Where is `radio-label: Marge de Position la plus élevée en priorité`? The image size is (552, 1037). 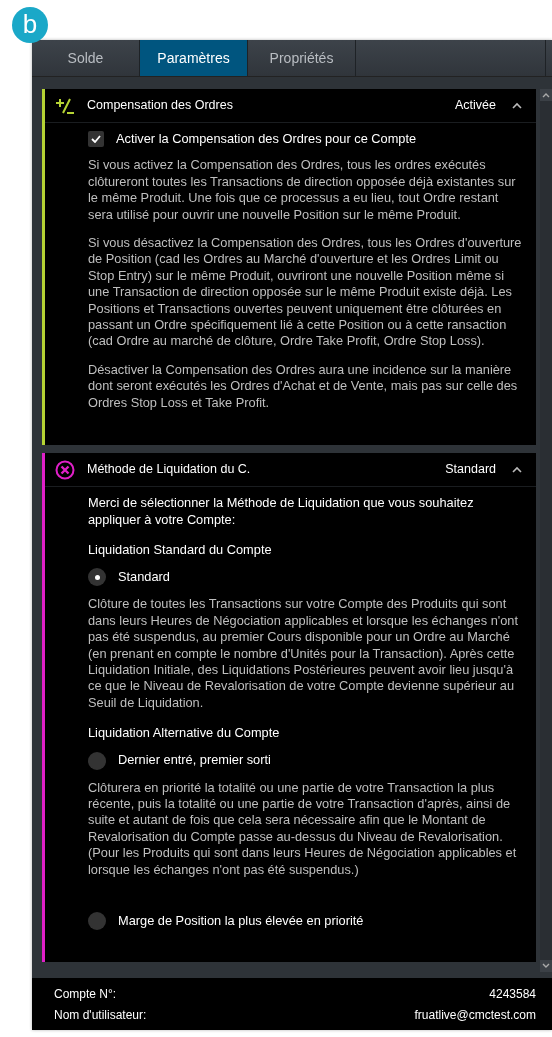
radio-label: Marge de Position la plus élevée en priorité is located at coordinates (241, 921).